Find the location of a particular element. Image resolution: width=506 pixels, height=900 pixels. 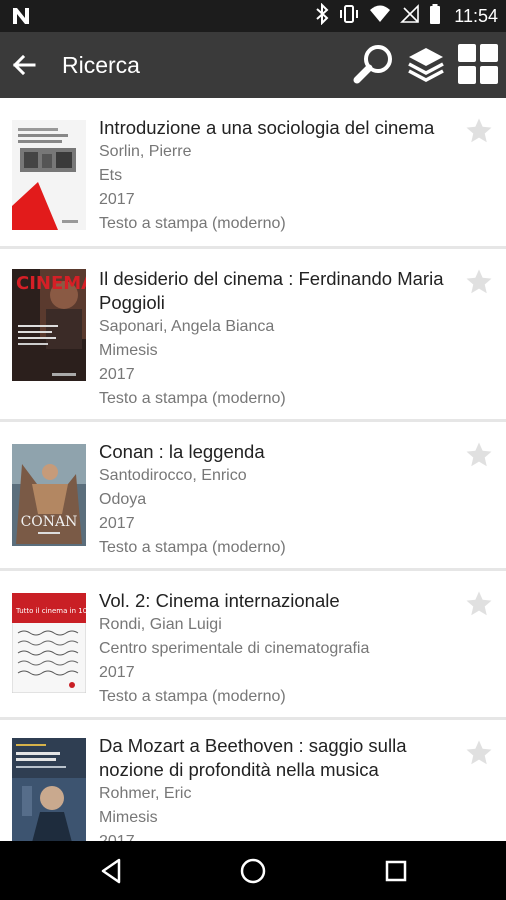

system-nav-bar is located at coordinates (253, 870).